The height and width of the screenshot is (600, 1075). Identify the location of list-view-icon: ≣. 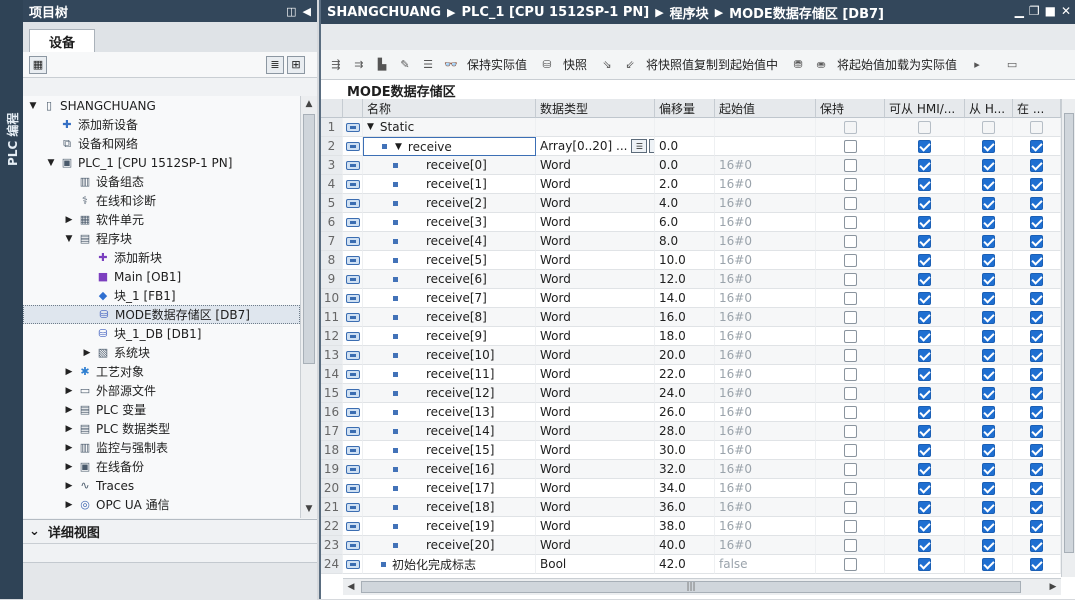
(275, 65).